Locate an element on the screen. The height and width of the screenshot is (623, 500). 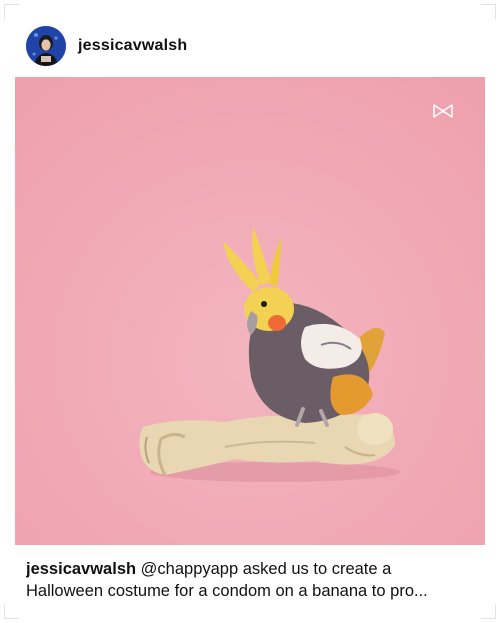
caption-text-1: @chappyapp asked us to create a is located at coordinates (264, 569).